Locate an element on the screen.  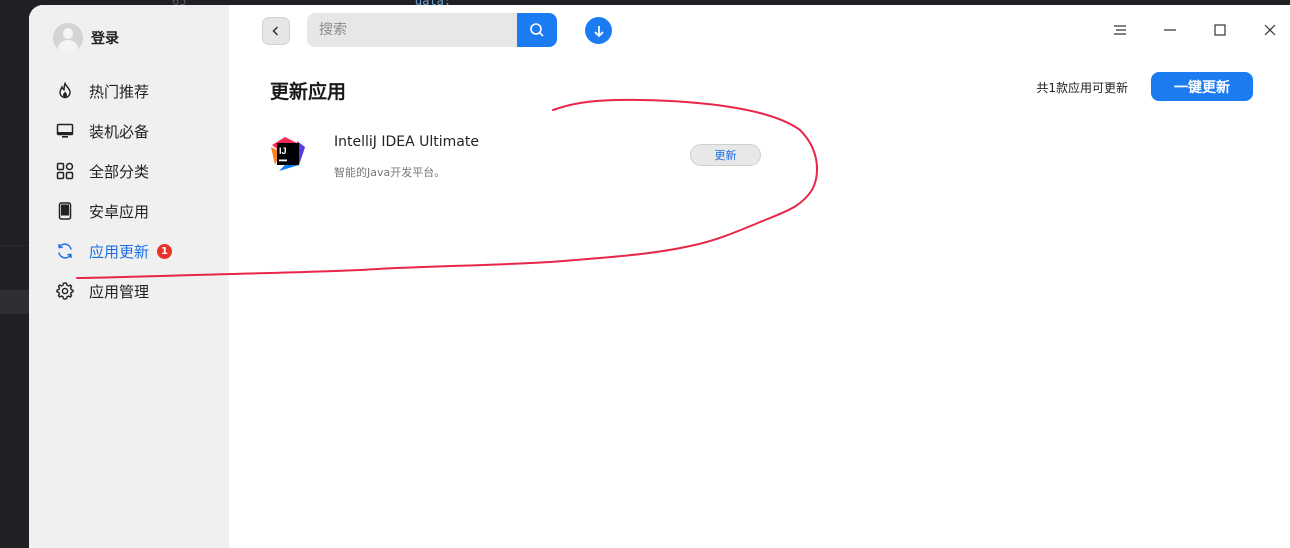
sidebar-item-hot: 热门推荐 is located at coordinates (129, 91).